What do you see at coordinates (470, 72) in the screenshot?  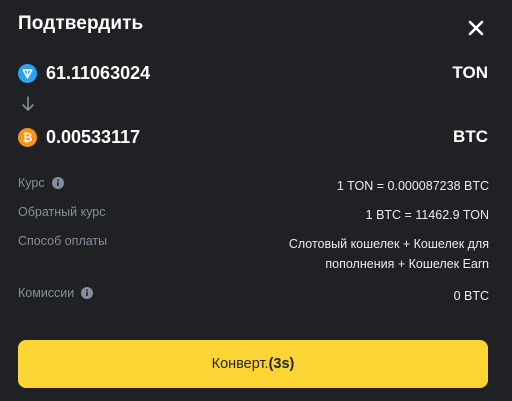 I see `from-symbol: TON` at bounding box center [470, 72].